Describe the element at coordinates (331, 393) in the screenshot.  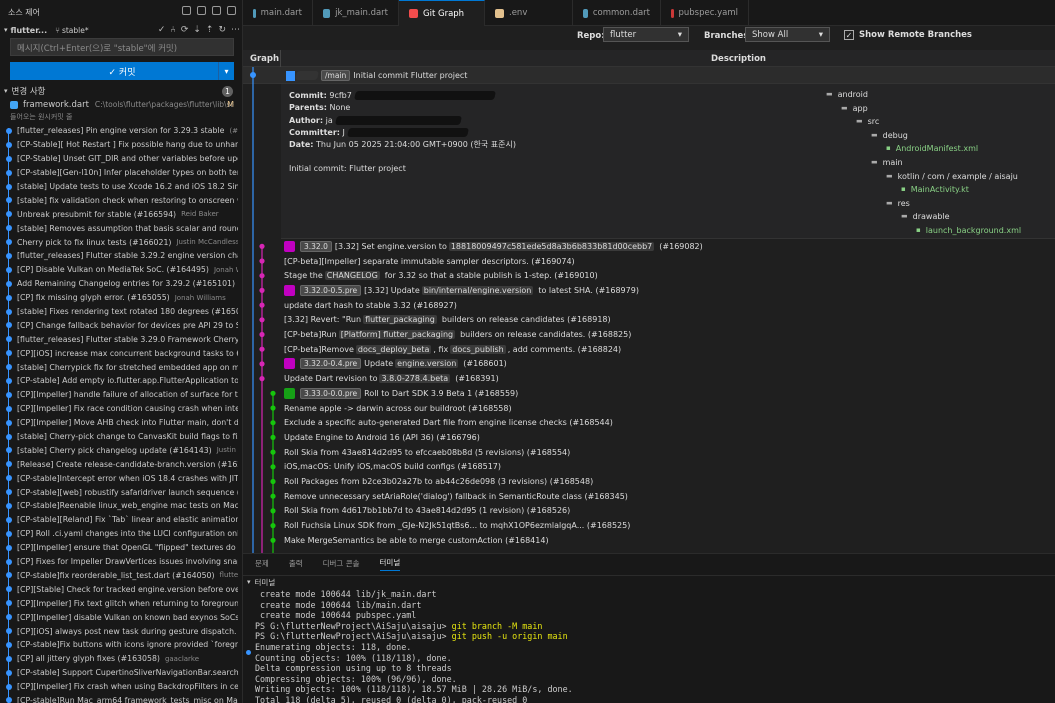
I see `commit-tag: 3.33.0-0.0.pre` at that location.